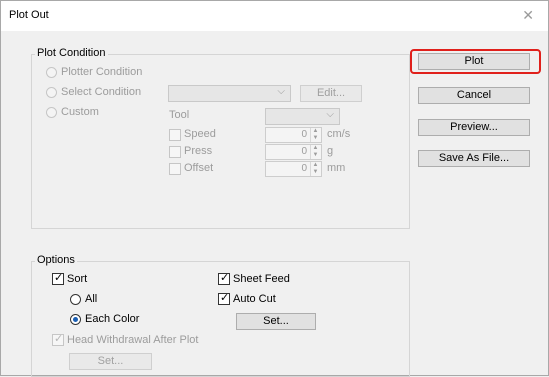 The height and width of the screenshot is (377, 549). Describe the element at coordinates (474, 95) in the screenshot. I see `cancel-button: Cancel` at that location.